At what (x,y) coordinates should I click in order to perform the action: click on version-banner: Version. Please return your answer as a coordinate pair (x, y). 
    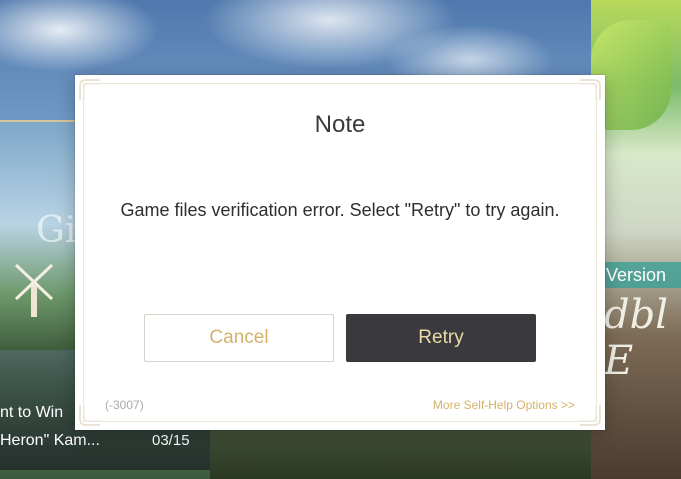
    Looking at the image, I should click on (640, 275).